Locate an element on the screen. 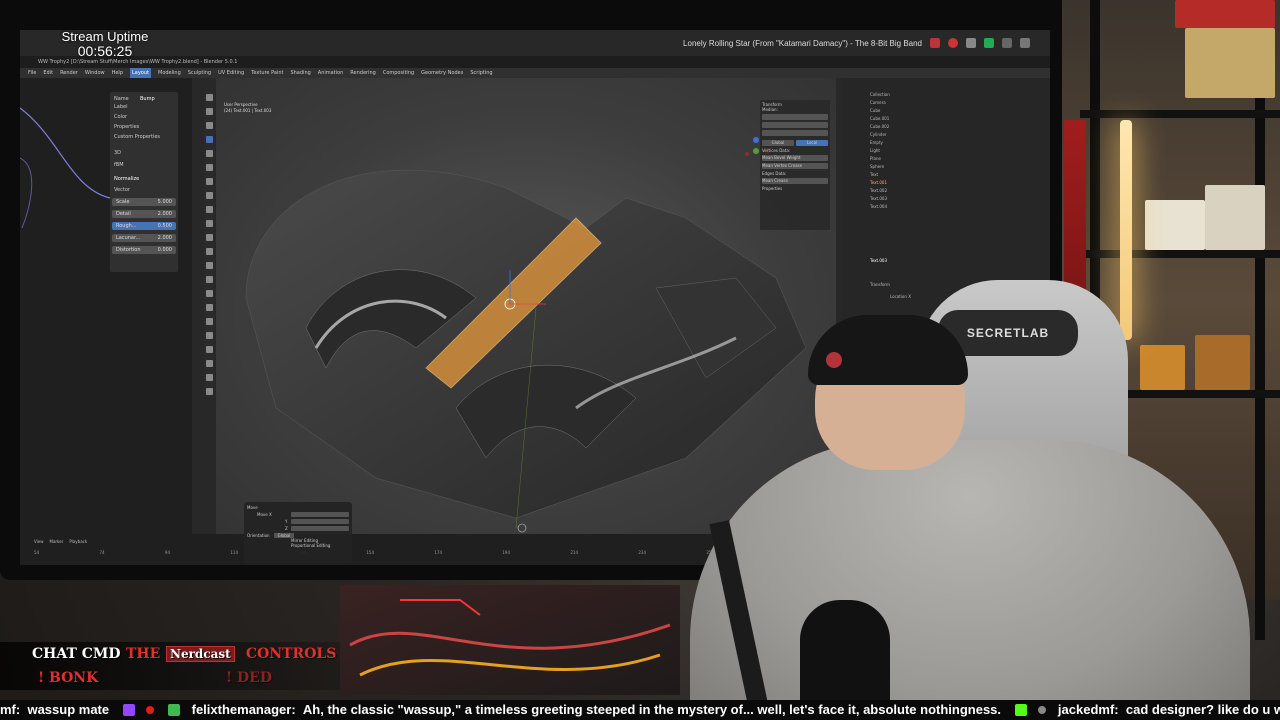 The width and height of the screenshot is (1280, 720). outliner-item: Plane is located at coordinates (940, 158).